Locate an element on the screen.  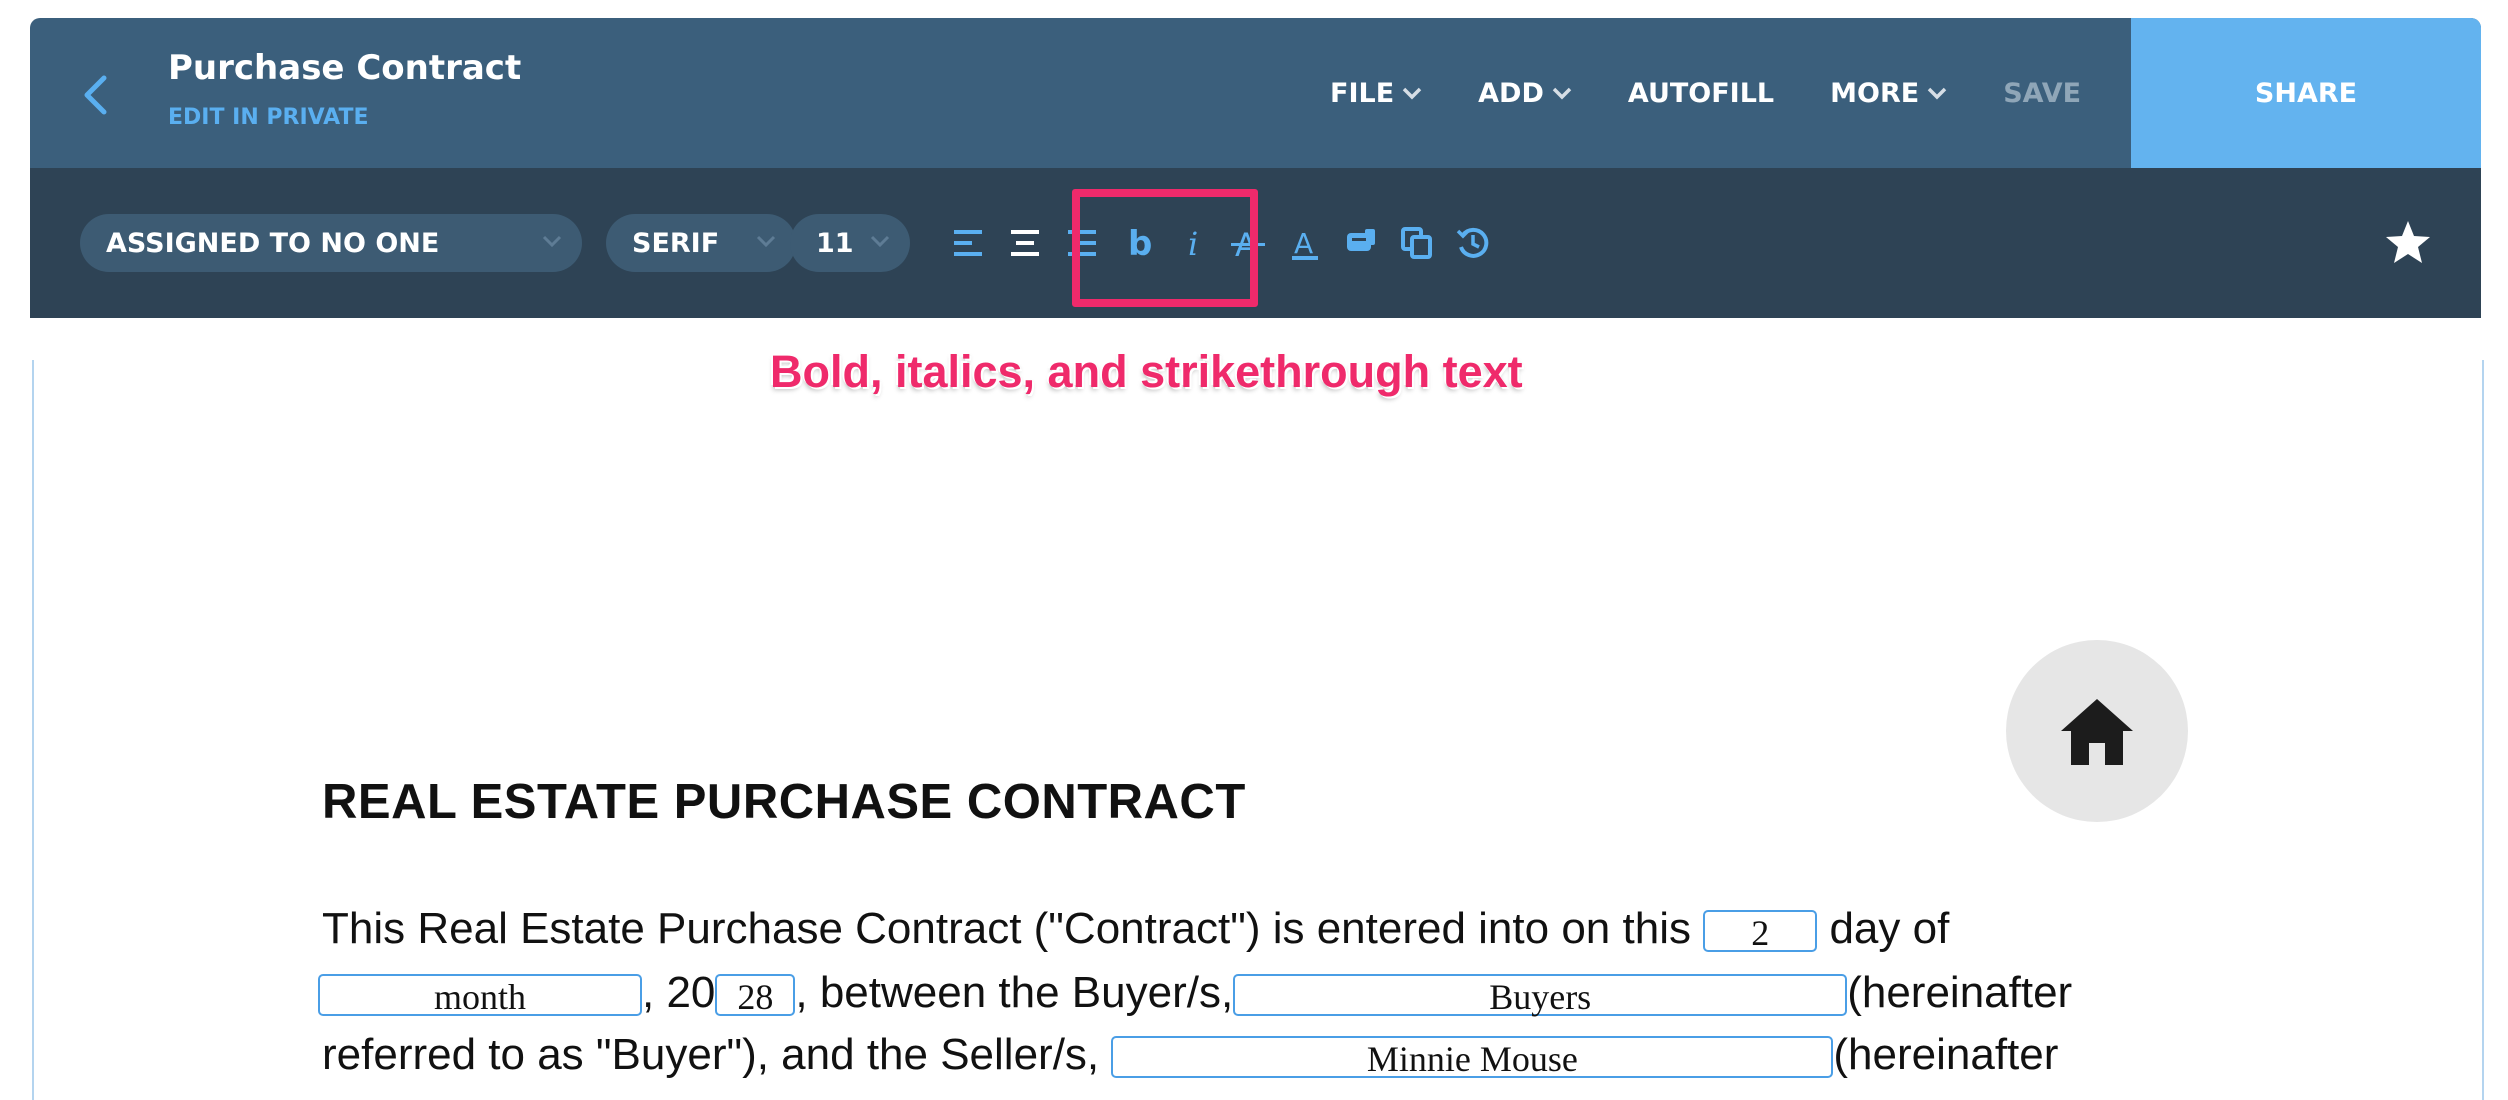
page-border-left is located at coordinates (33, 730).